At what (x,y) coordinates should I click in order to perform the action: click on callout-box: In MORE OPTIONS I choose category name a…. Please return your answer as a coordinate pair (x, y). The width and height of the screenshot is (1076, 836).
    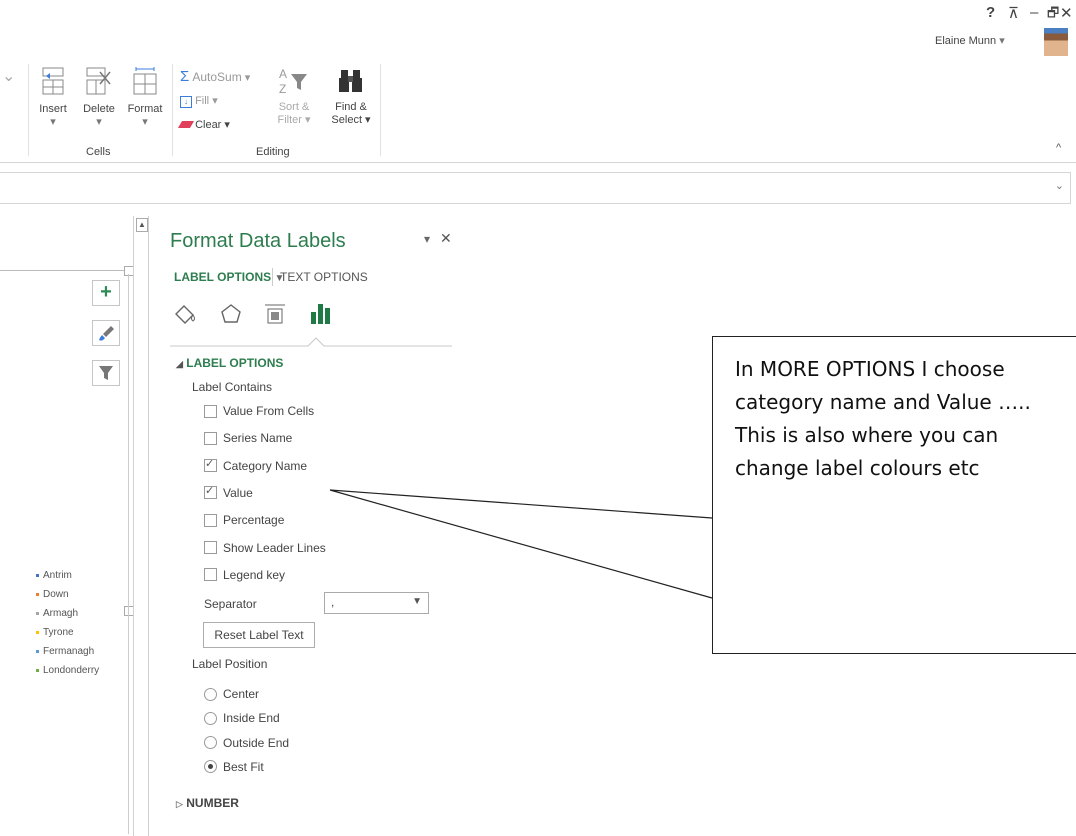
    Looking at the image, I should click on (894, 495).